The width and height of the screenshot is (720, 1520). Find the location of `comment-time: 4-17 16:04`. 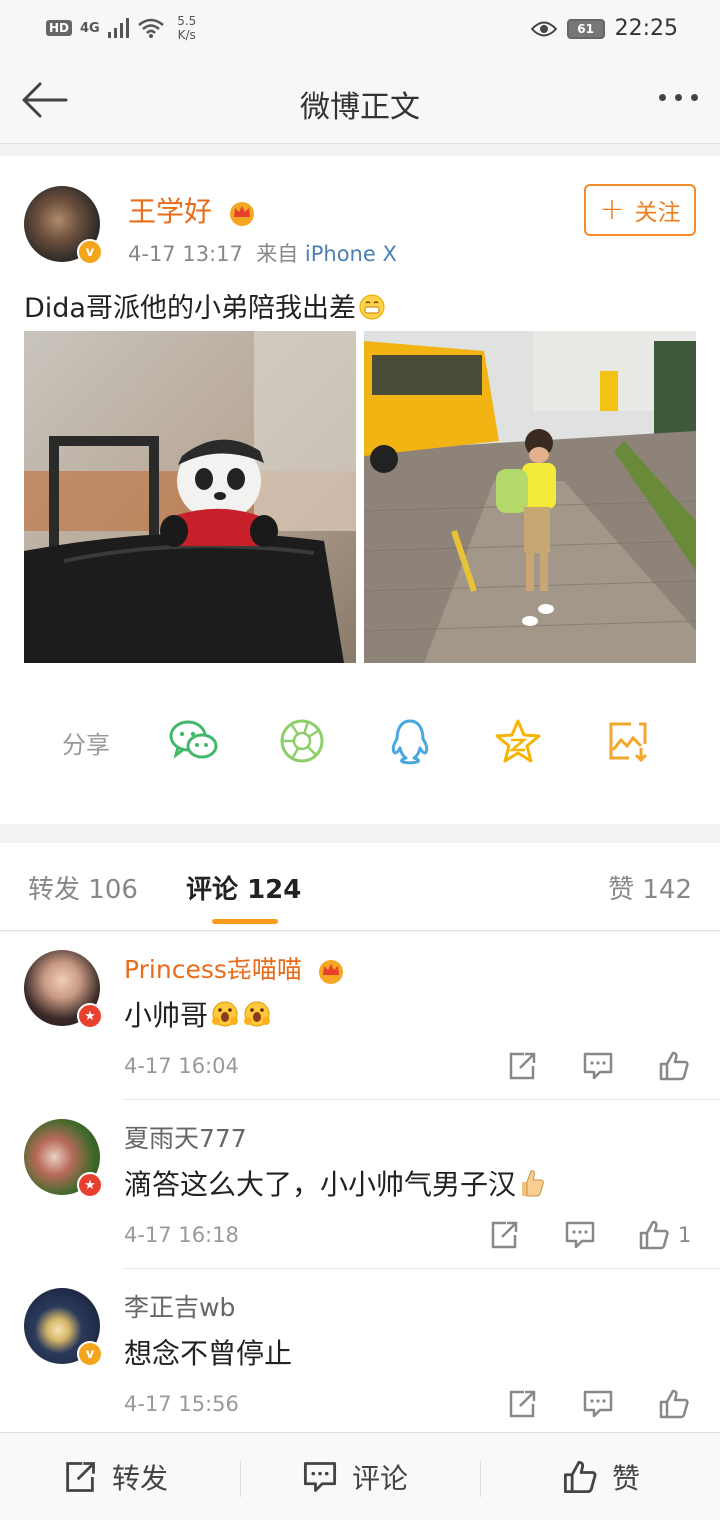

comment-time: 4-17 16:04 is located at coordinates (181, 1066).